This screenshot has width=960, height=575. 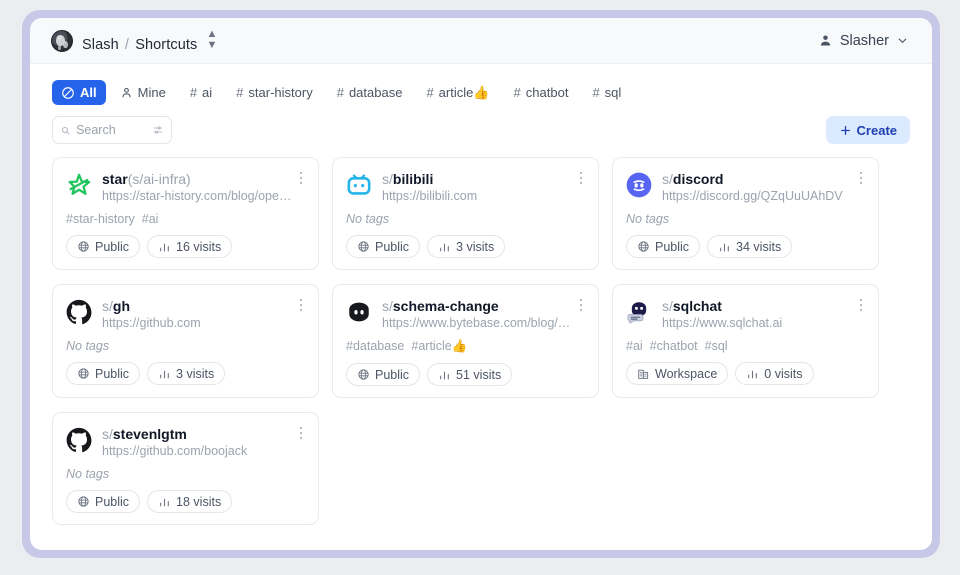 I want to click on user-menu: Slasher, so click(x=863, y=41).